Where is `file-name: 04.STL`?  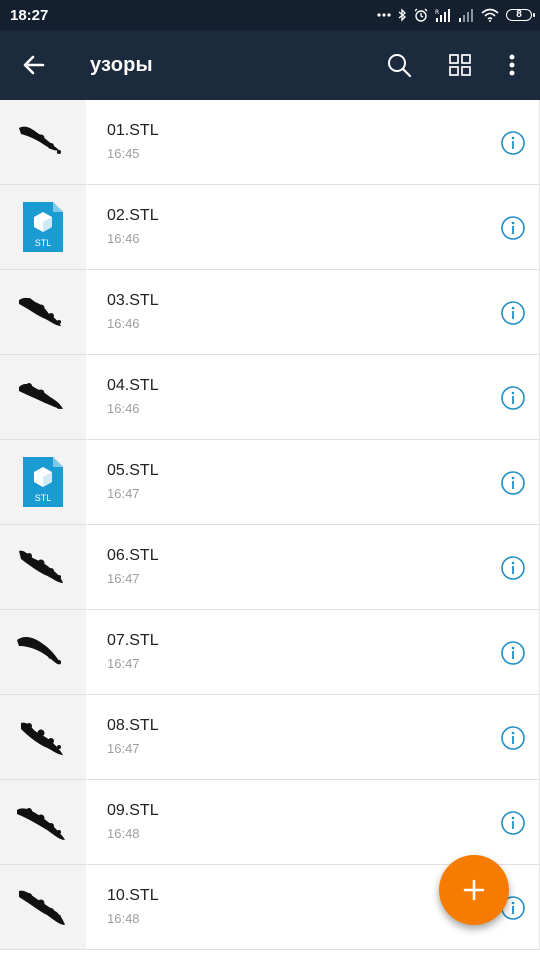 file-name: 04.STL is located at coordinates (133, 385).